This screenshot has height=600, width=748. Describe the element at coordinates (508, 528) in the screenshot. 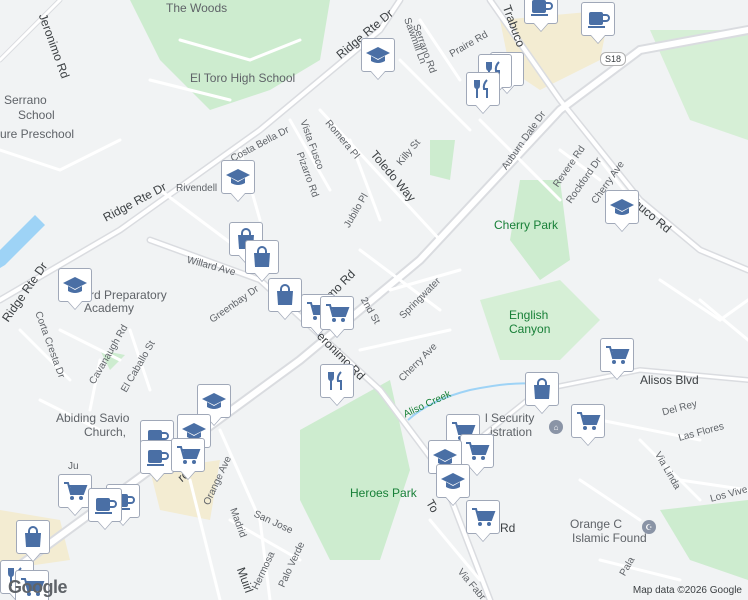

I see `label-rd-fragment: Rd` at that location.